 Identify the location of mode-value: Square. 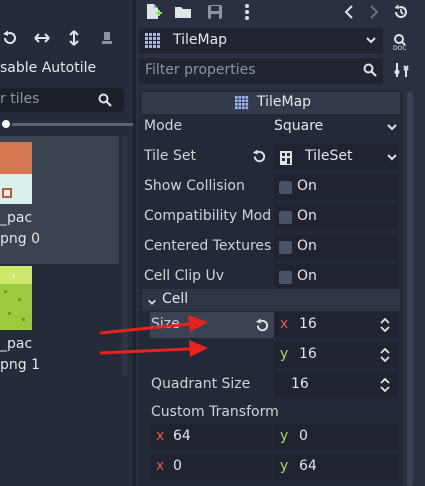
(299, 126).